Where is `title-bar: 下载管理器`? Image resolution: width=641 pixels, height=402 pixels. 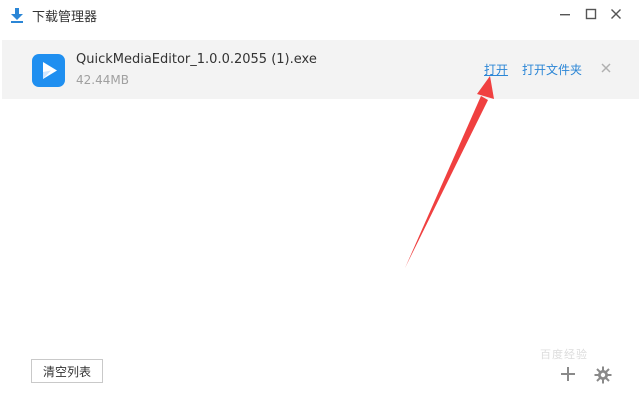 title-bar: 下载管理器 is located at coordinates (320, 15).